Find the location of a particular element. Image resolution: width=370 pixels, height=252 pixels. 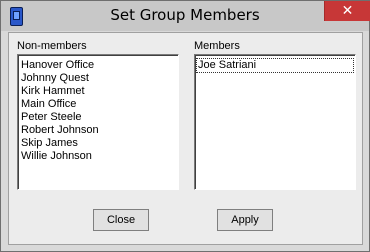

list-item: Johnny Quest is located at coordinates (55, 78).